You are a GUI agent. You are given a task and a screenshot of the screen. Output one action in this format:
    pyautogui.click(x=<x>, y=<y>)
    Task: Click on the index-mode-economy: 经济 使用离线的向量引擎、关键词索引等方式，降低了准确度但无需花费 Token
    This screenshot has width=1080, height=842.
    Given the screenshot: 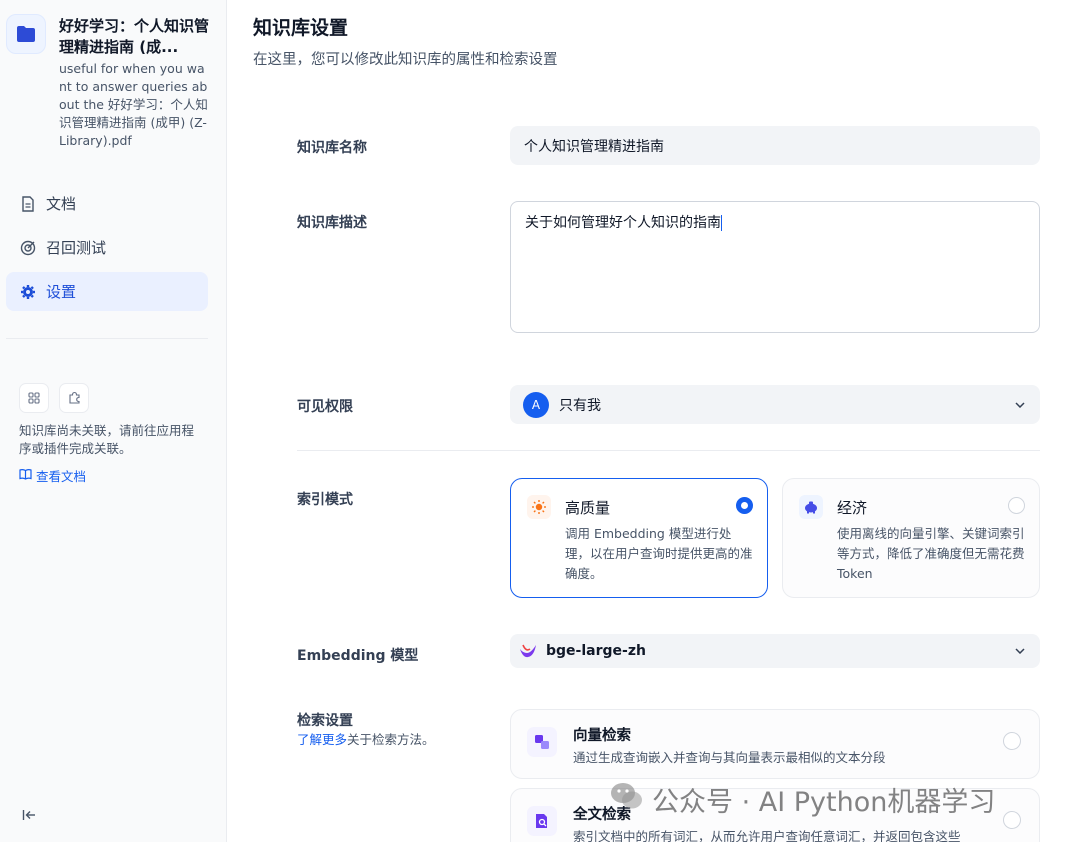 What is the action you would take?
    pyautogui.click(x=911, y=538)
    